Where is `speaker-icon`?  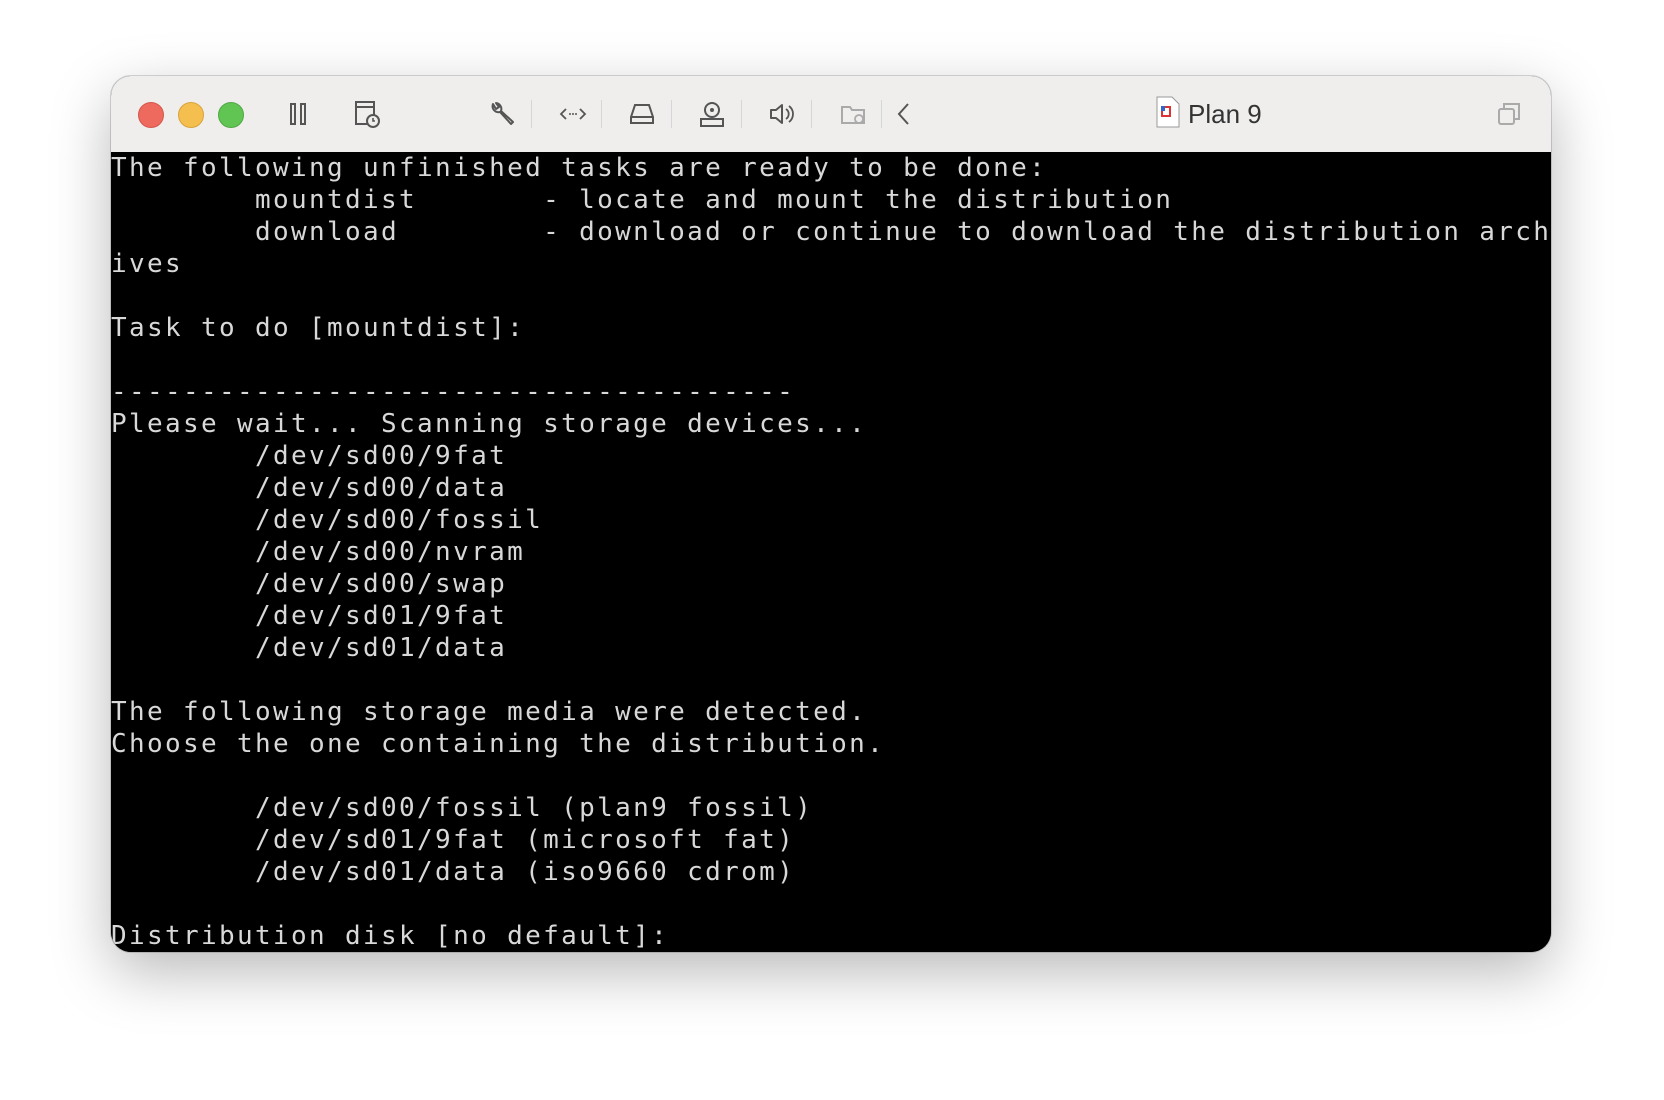
speaker-icon is located at coordinates (781, 114).